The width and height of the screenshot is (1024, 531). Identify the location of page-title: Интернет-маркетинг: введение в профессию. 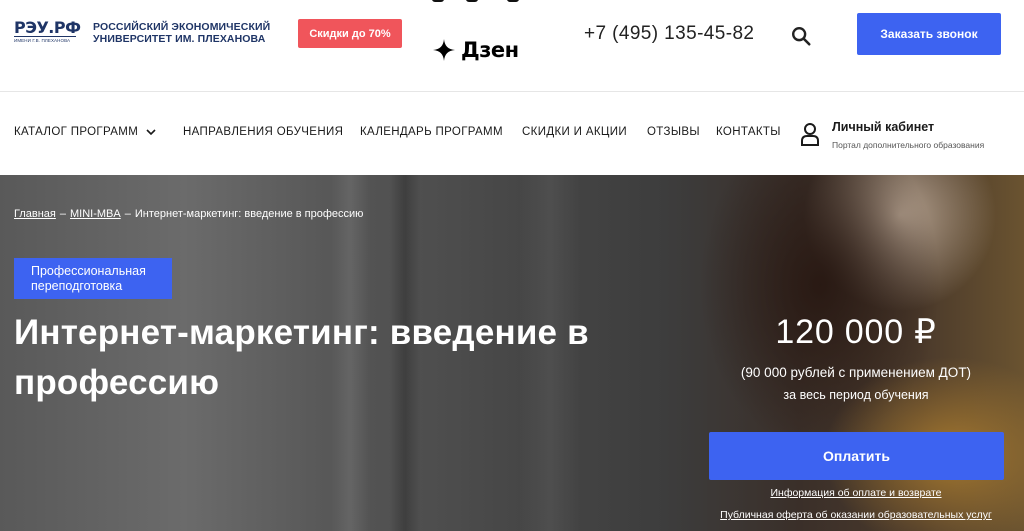
(301, 357).